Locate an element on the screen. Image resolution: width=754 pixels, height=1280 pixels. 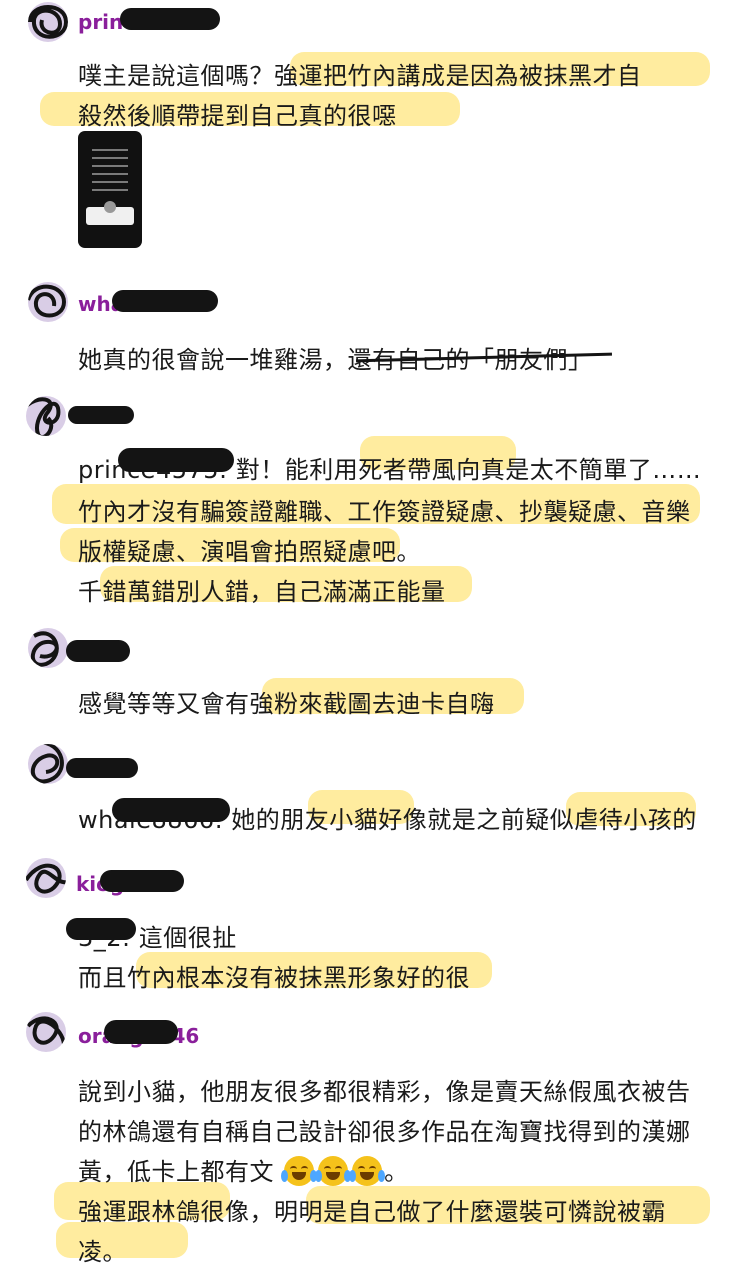
comment-text: 強運跟林鴿很像，明明是自己做了什麼還裝可憐說被霸 is located at coordinates (372, 1212).